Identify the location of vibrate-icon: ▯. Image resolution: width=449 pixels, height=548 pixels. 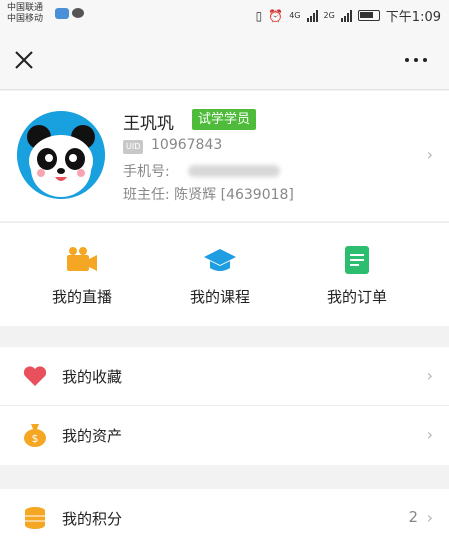
(259, 15).